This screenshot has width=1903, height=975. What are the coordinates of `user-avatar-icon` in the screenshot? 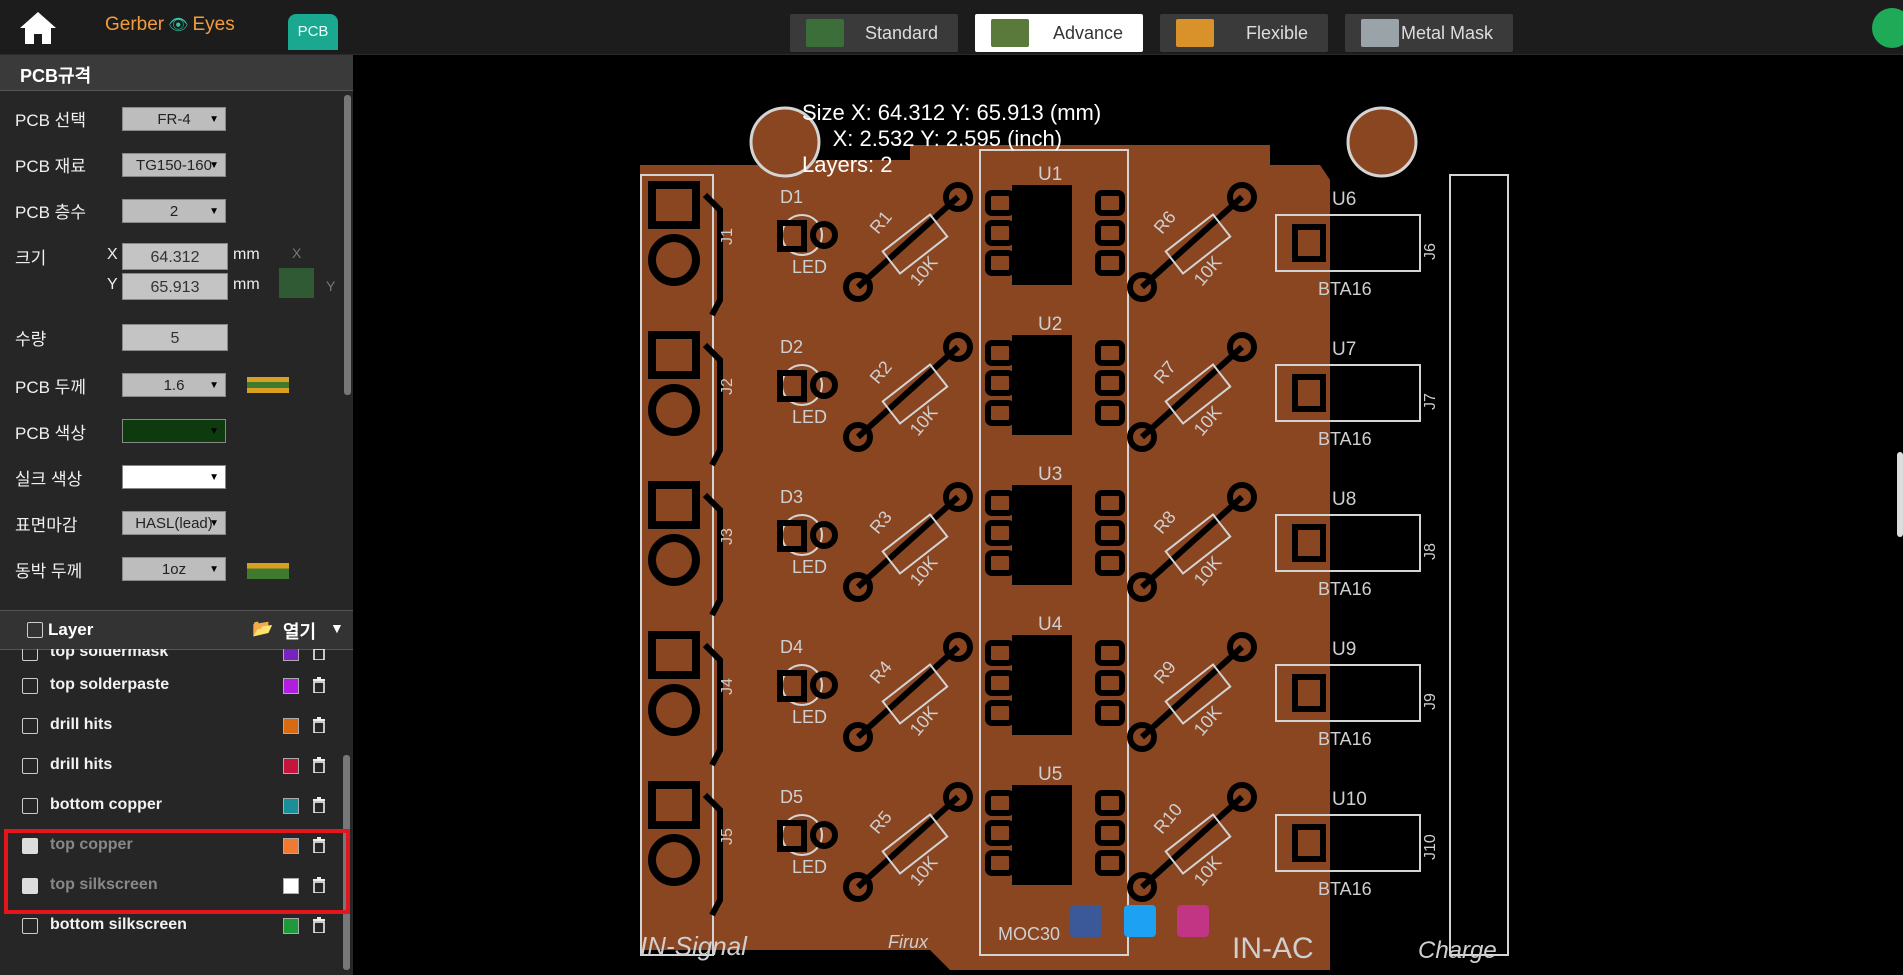 It's located at (1887, 28).